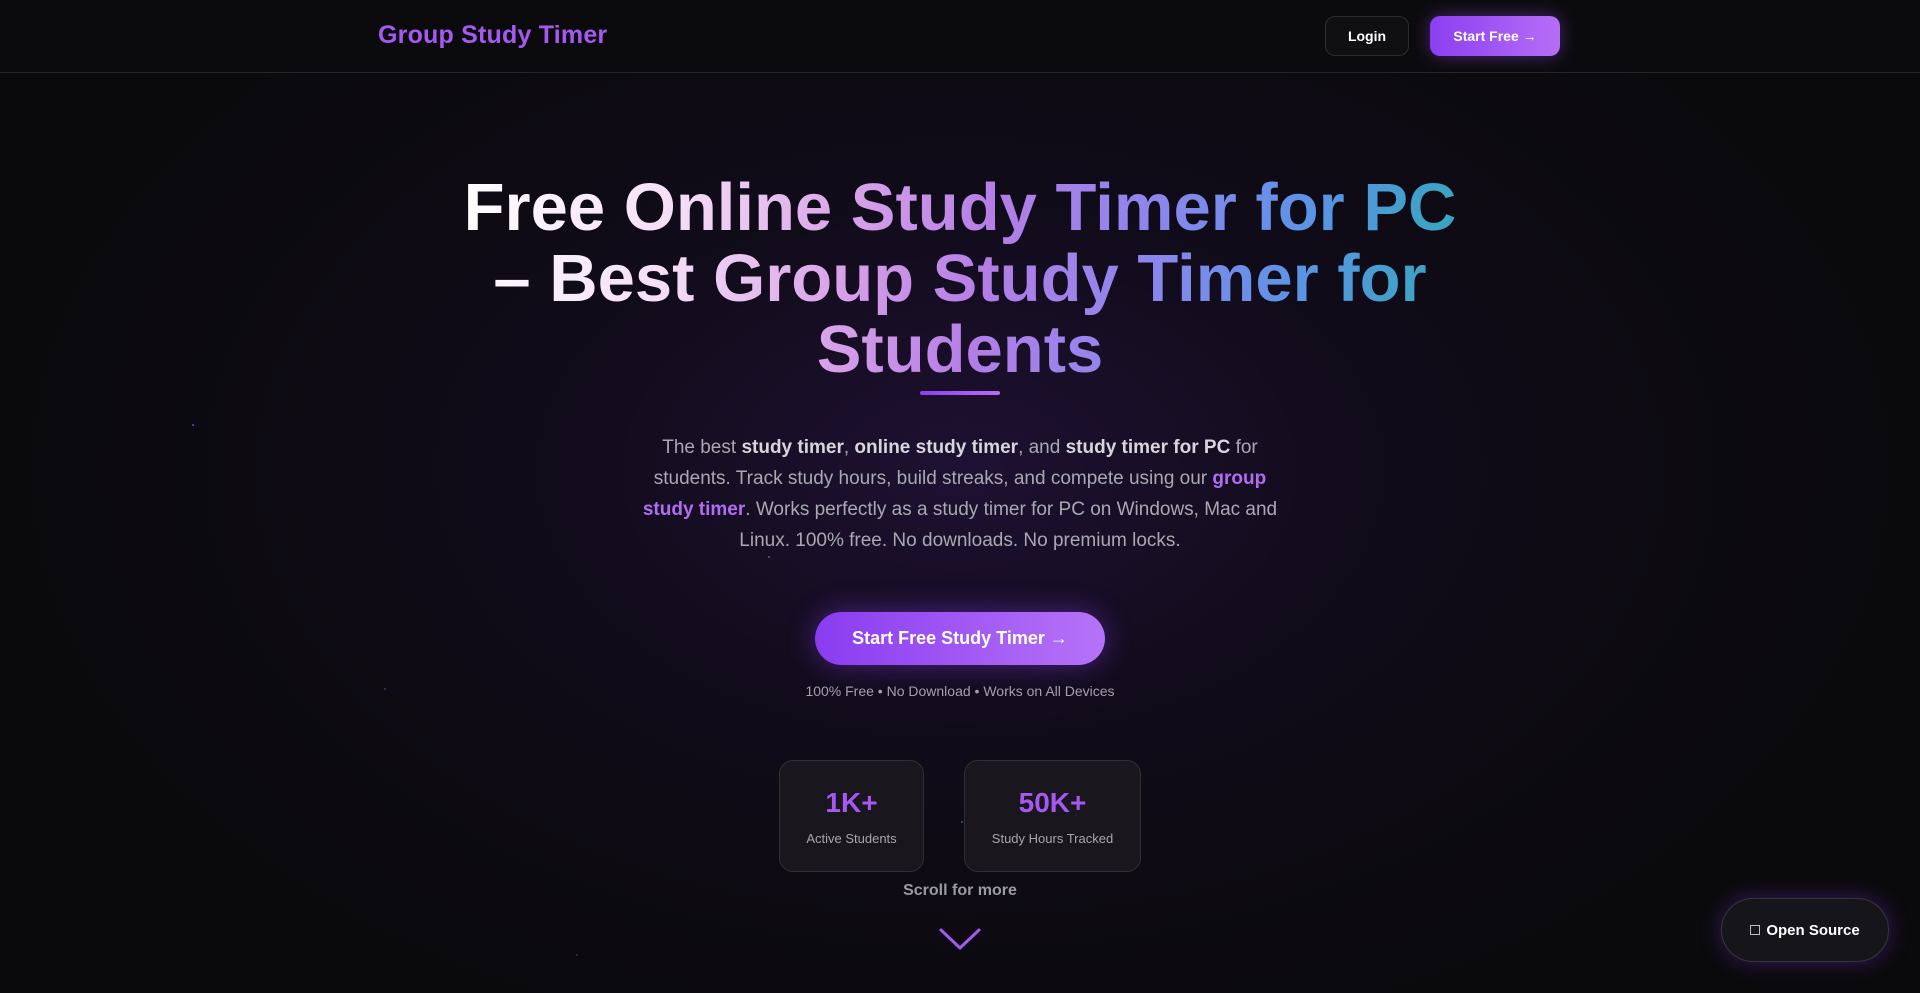  I want to click on stat-card-hours: 50K+ Study Hours Tracked, so click(1052, 816).